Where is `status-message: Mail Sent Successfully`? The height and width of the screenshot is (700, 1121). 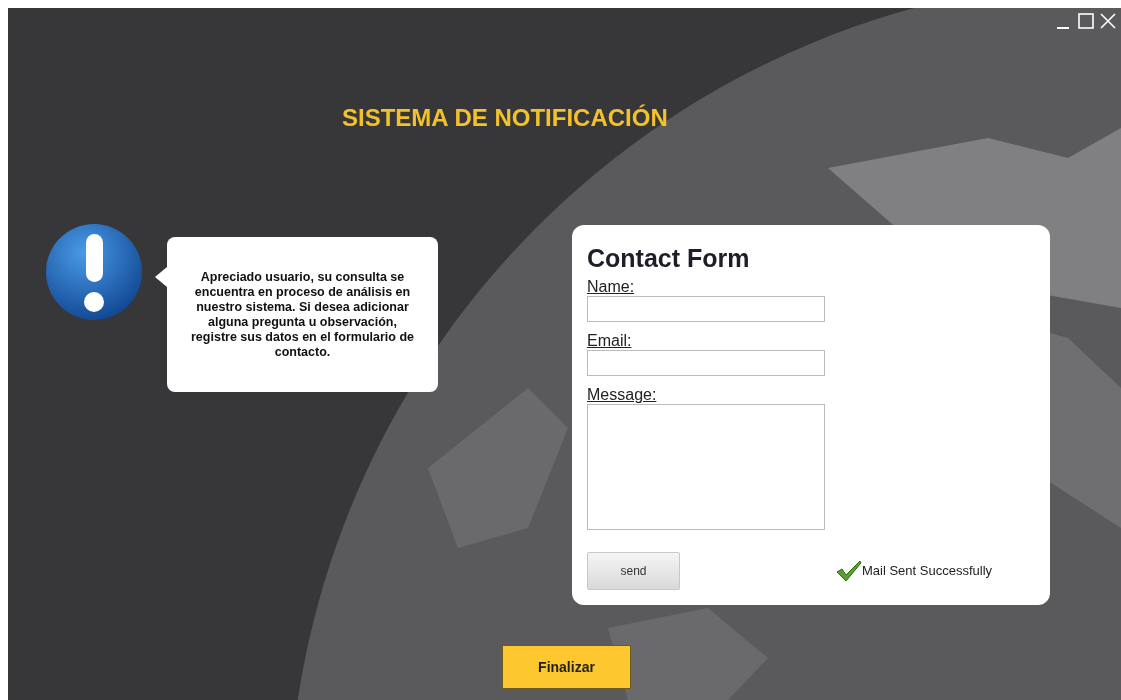 status-message: Mail Sent Successfully is located at coordinates (927, 571).